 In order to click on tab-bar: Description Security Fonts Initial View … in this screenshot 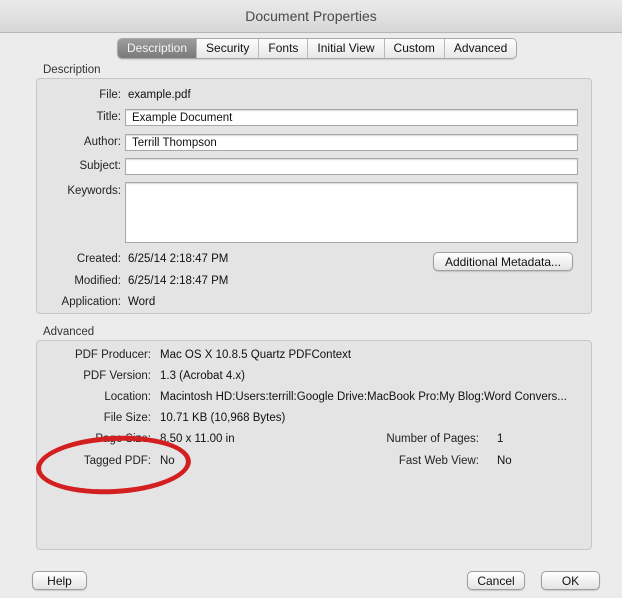, I will do `click(317, 48)`.